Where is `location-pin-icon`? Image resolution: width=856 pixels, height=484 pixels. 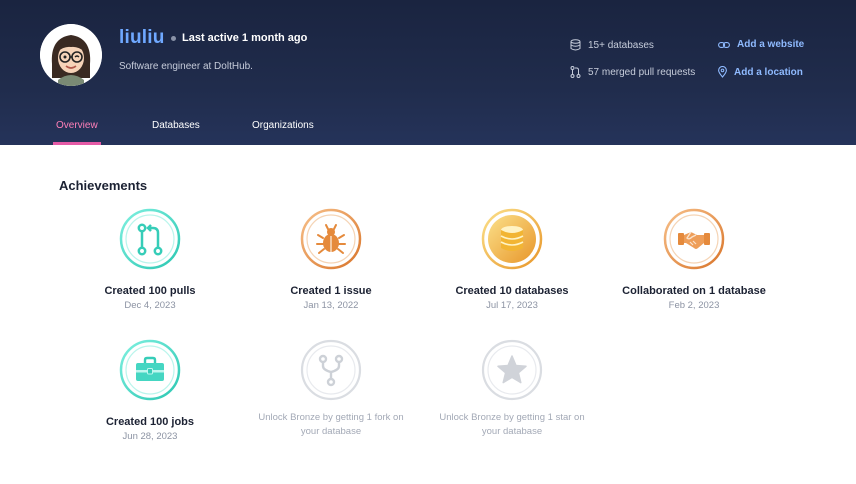 location-pin-icon is located at coordinates (722, 72).